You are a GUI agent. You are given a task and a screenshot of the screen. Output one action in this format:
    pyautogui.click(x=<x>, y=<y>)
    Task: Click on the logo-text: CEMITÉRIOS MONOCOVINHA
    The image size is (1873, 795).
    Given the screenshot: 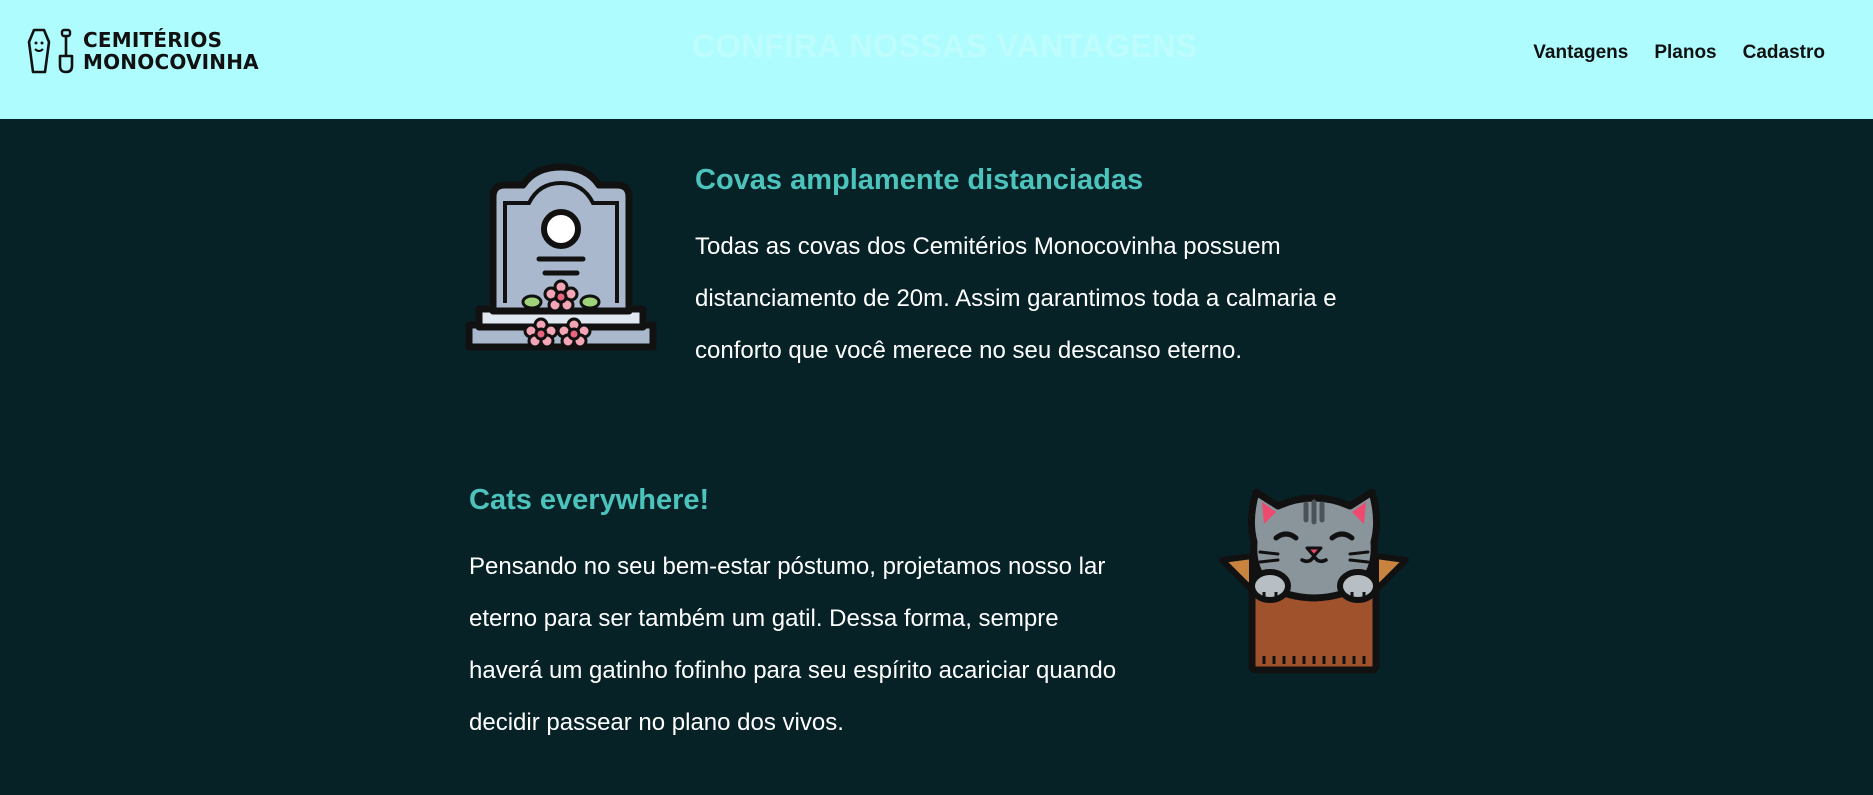 What is the action you would take?
    pyautogui.click(x=171, y=51)
    